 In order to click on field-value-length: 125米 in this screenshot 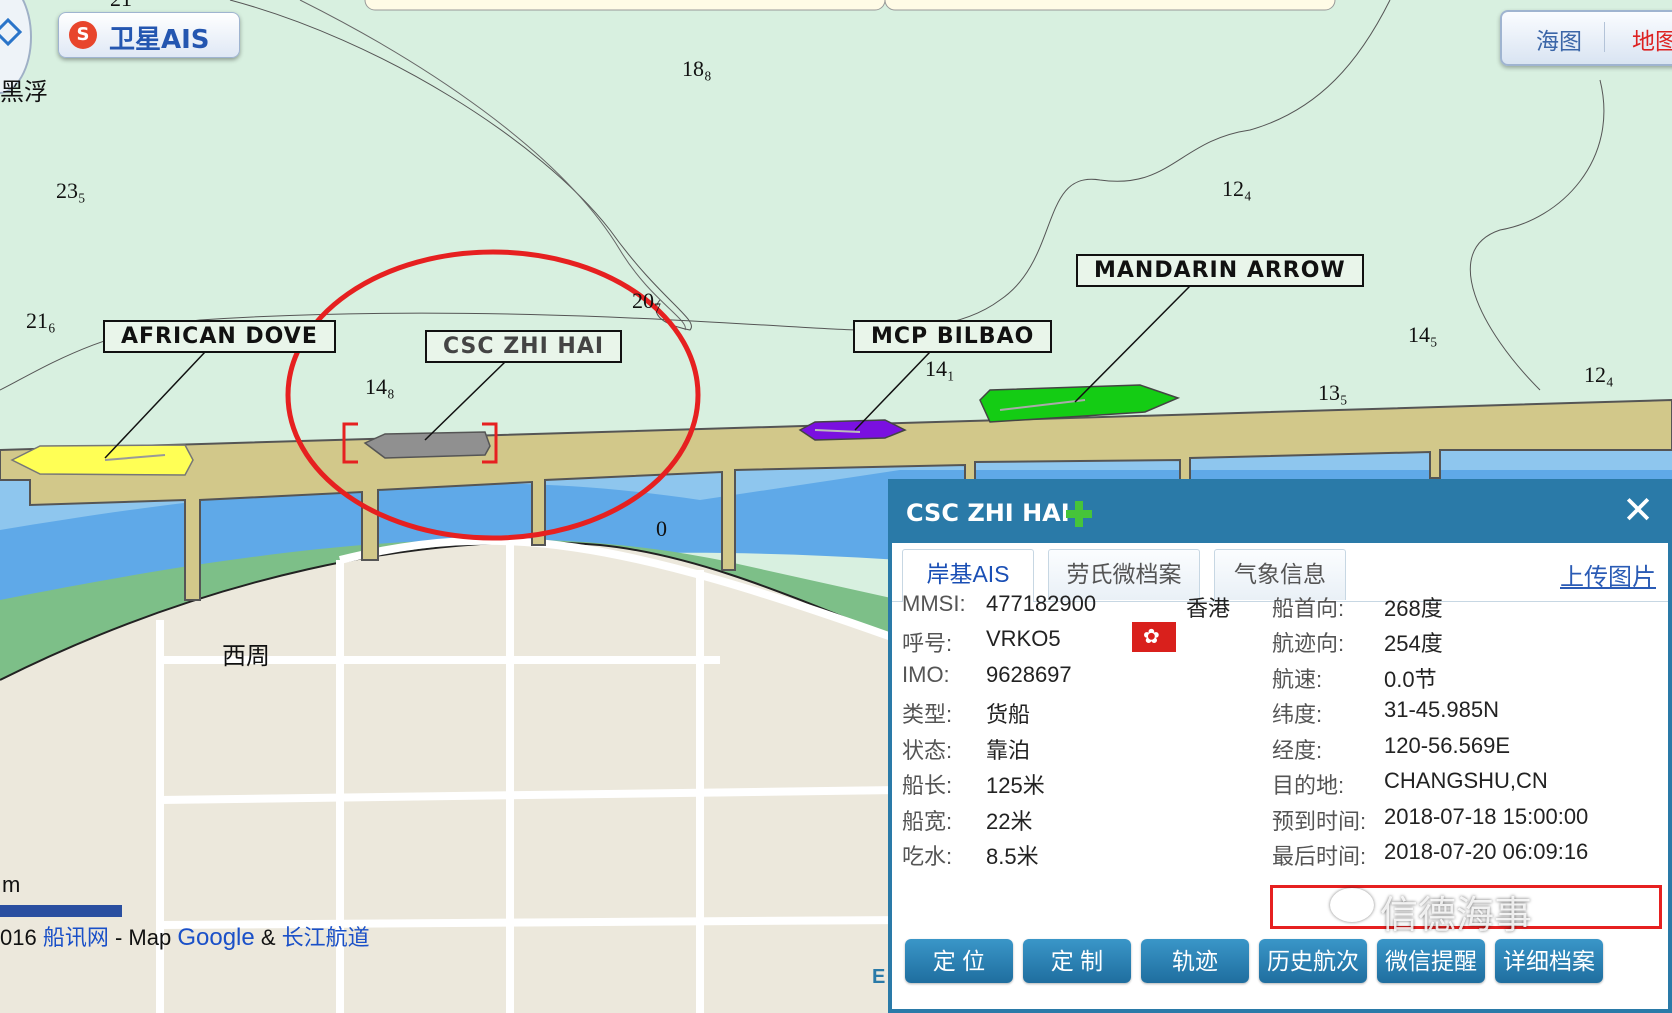, I will do `click(1015, 785)`.